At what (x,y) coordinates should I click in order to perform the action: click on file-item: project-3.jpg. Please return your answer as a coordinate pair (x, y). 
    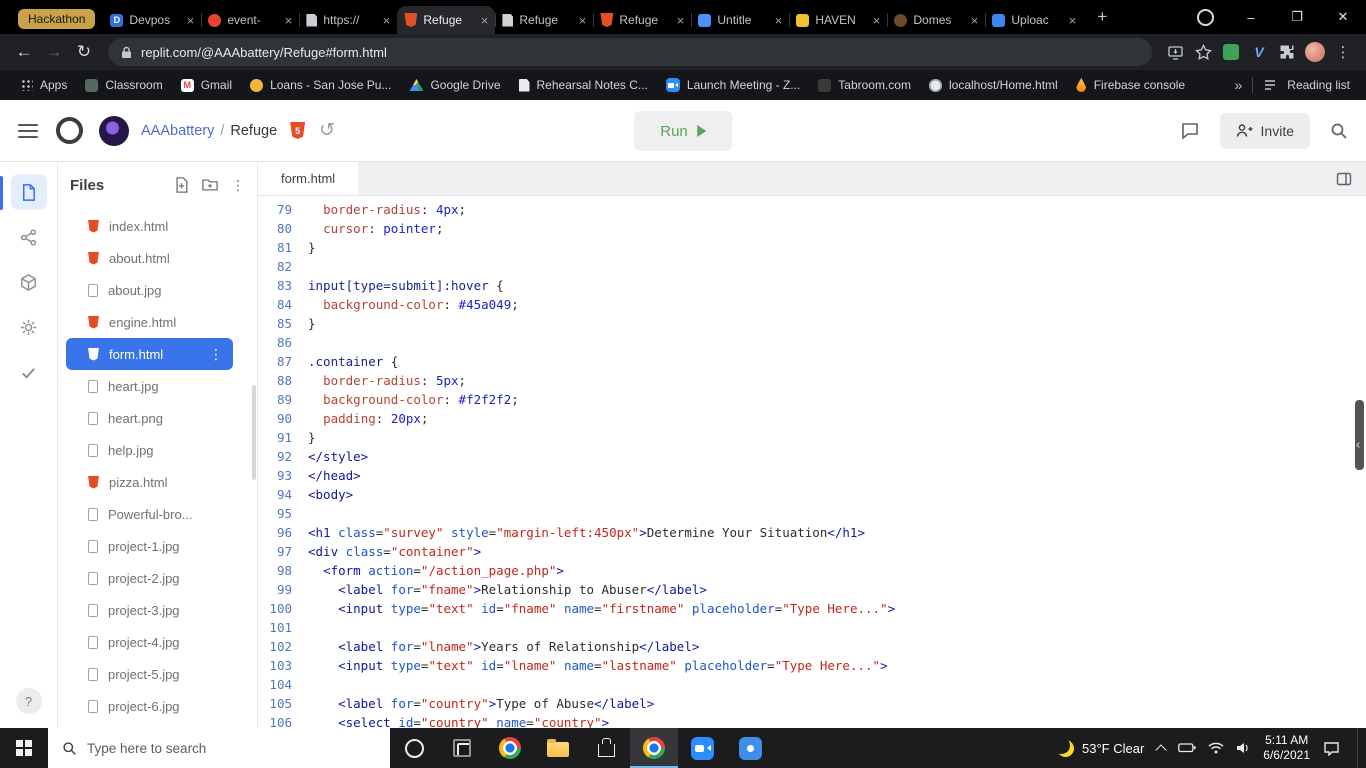
    Looking at the image, I should click on (149, 610).